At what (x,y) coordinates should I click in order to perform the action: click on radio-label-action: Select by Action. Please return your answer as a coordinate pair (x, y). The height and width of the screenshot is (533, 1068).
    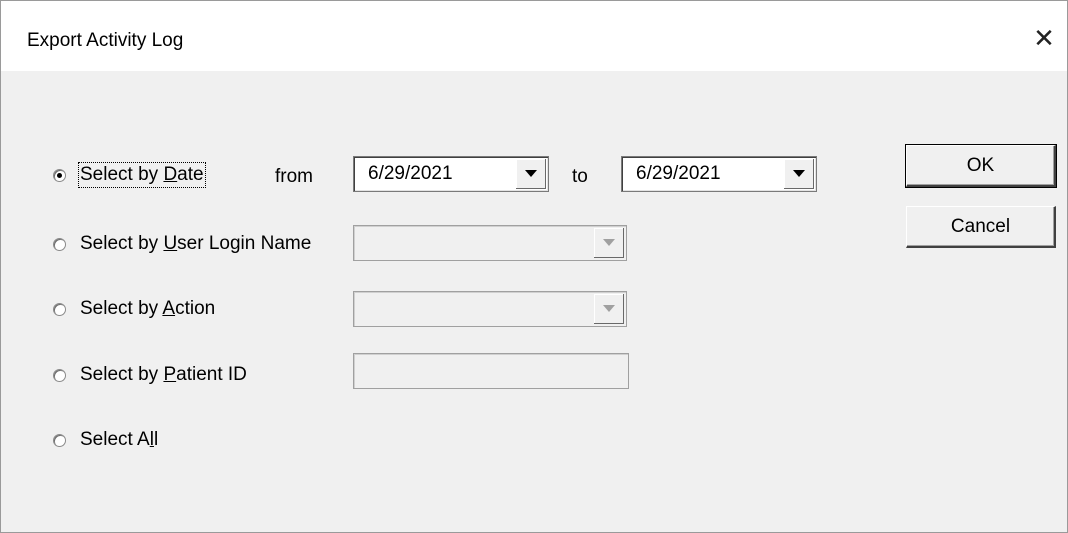
    Looking at the image, I should click on (147, 309).